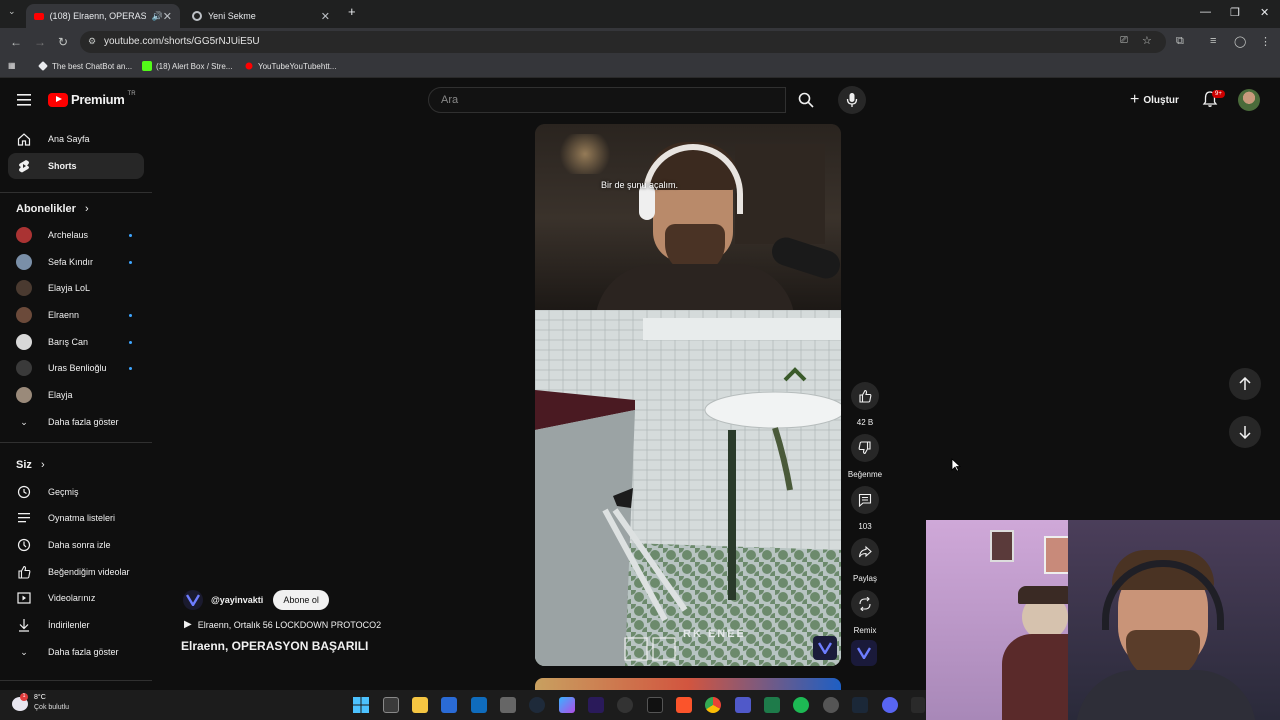 This screenshot has height=720, width=1280. I want to click on brave-icon, so click(684, 705).